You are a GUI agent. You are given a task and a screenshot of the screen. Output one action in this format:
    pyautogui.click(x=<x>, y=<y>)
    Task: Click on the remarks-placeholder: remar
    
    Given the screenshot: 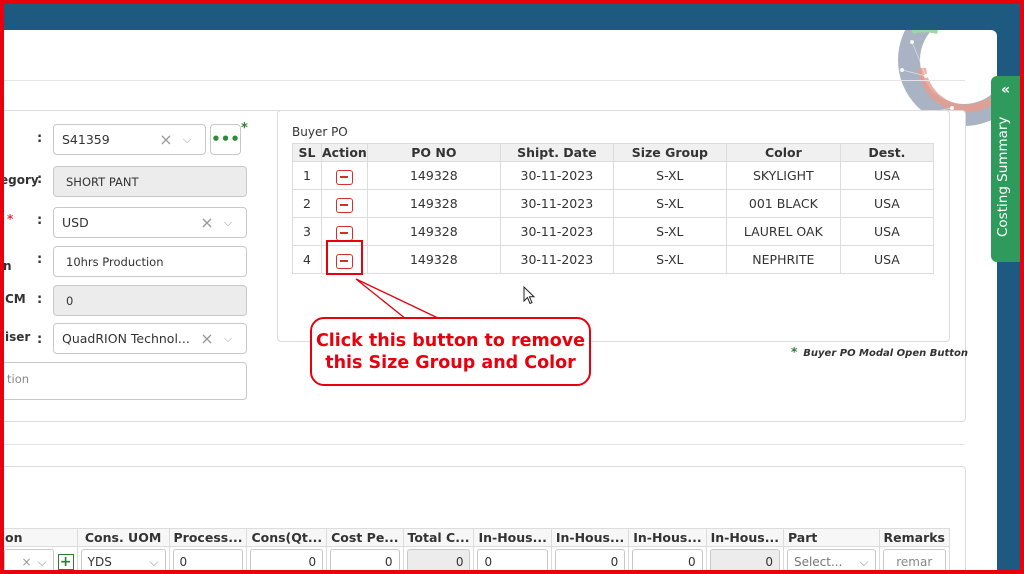 What is the action you would take?
    pyautogui.click(x=914, y=562)
    